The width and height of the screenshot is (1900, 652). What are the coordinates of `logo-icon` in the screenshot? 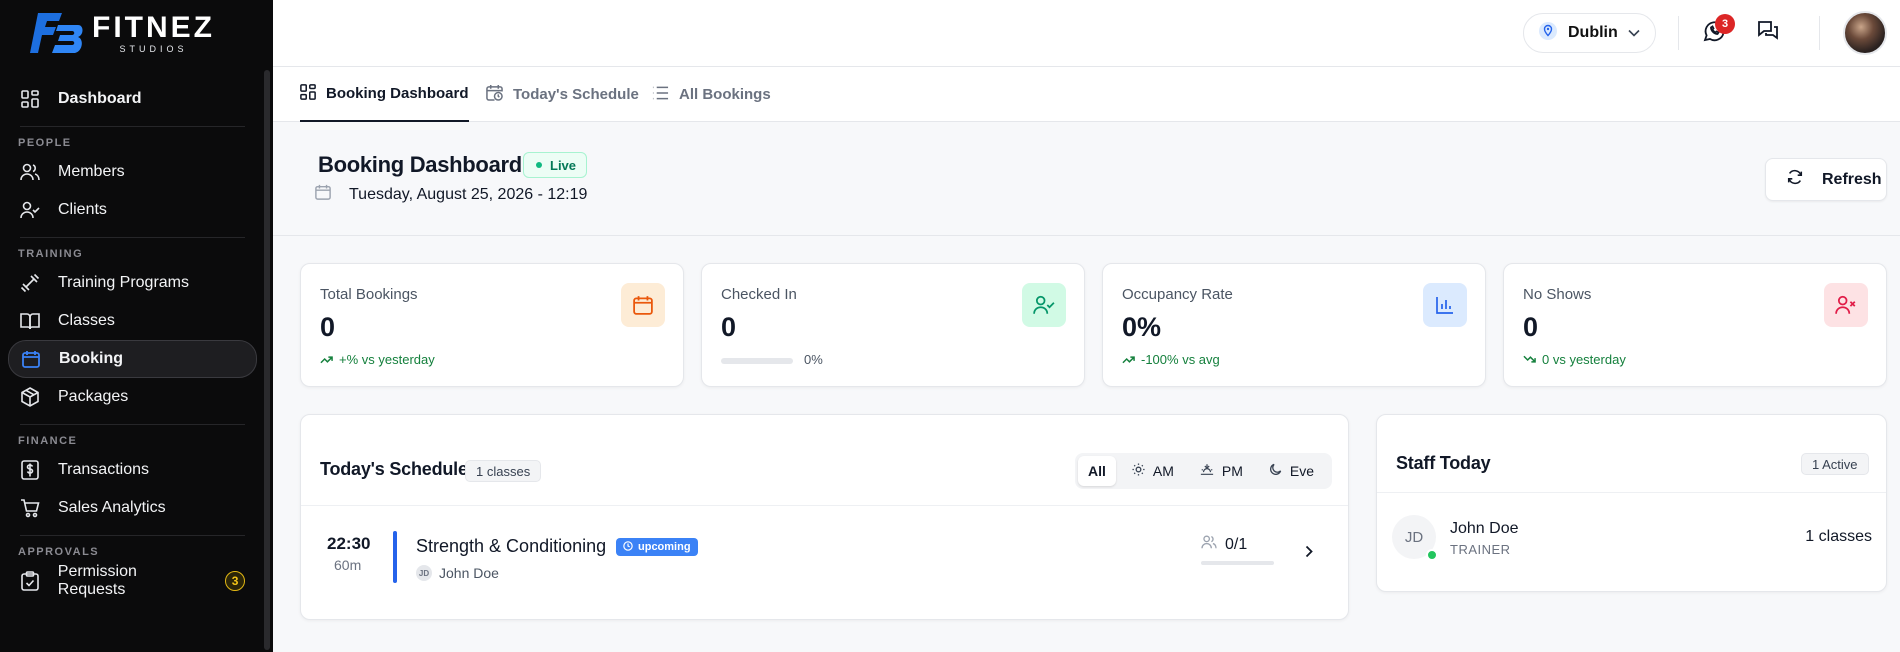 It's located at (56, 33).